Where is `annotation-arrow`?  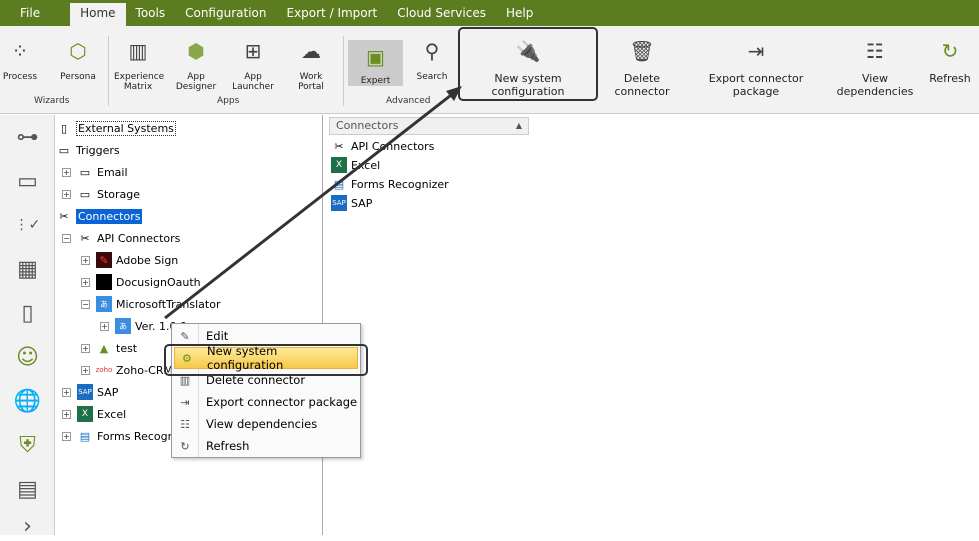
annotation-arrow is located at coordinates (313, 203).